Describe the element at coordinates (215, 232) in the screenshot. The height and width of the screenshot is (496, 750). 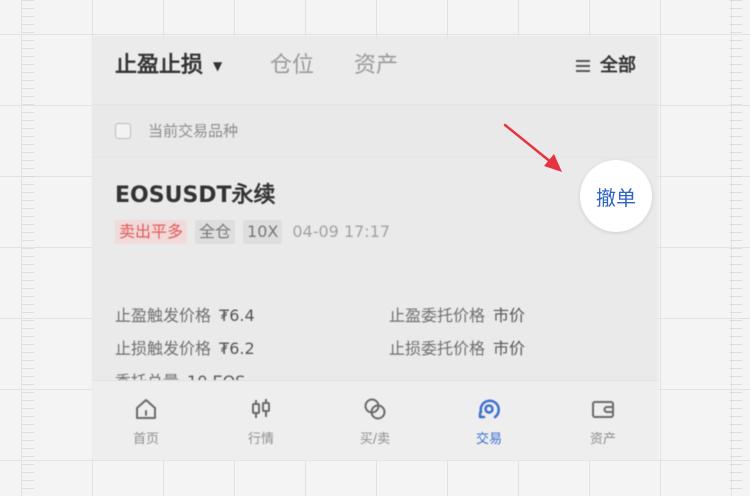
I see `margin-mode-badge: 全仓` at that location.